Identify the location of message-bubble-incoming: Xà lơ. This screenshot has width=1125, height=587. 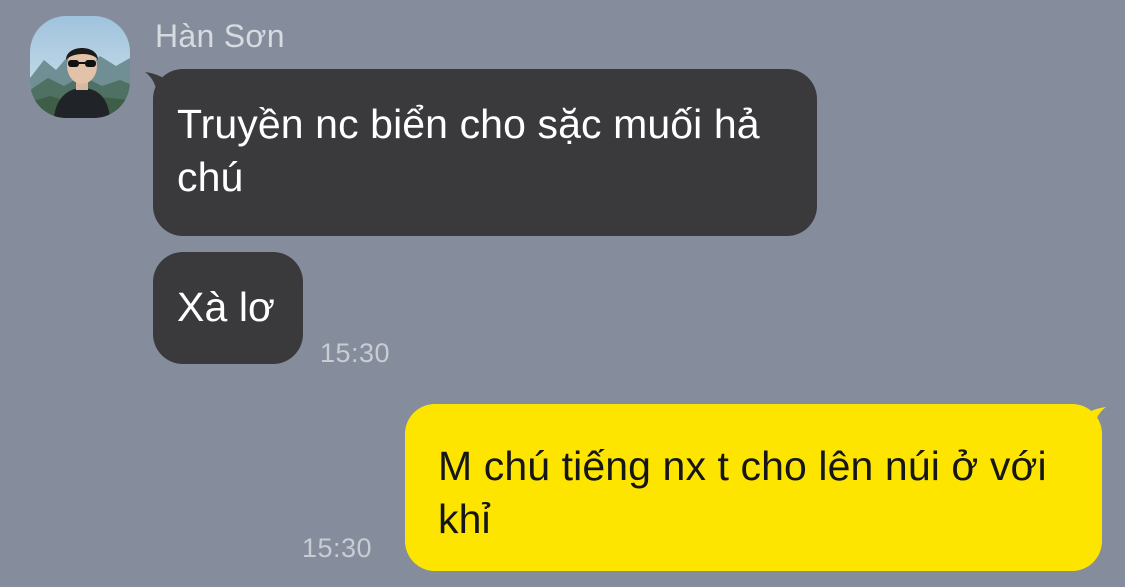
(228, 308).